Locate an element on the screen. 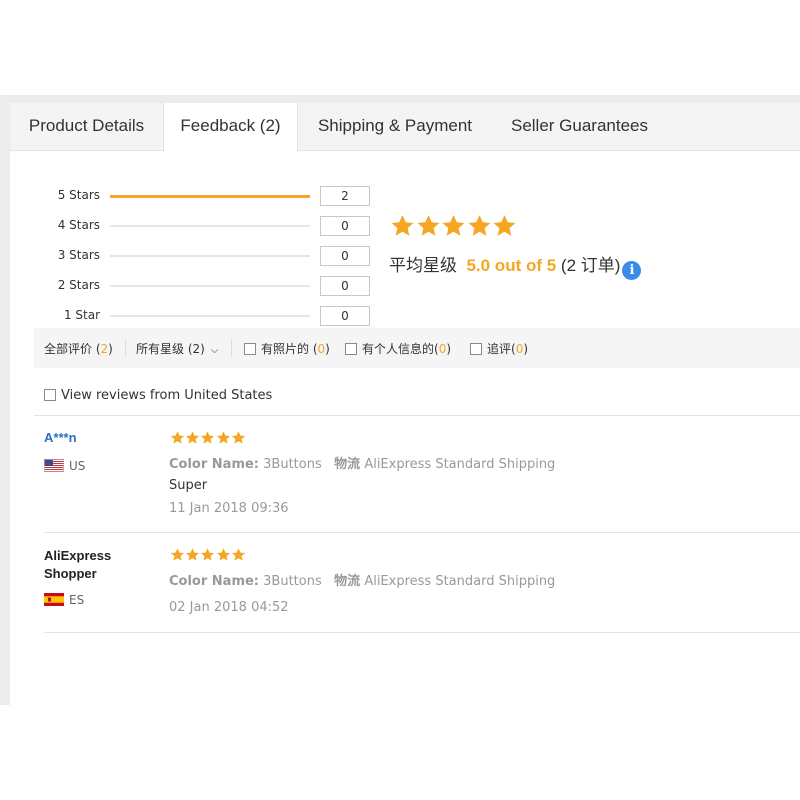 This screenshot has height=800, width=800. us-reviews-filter: View reviews from United States is located at coordinates (158, 395).